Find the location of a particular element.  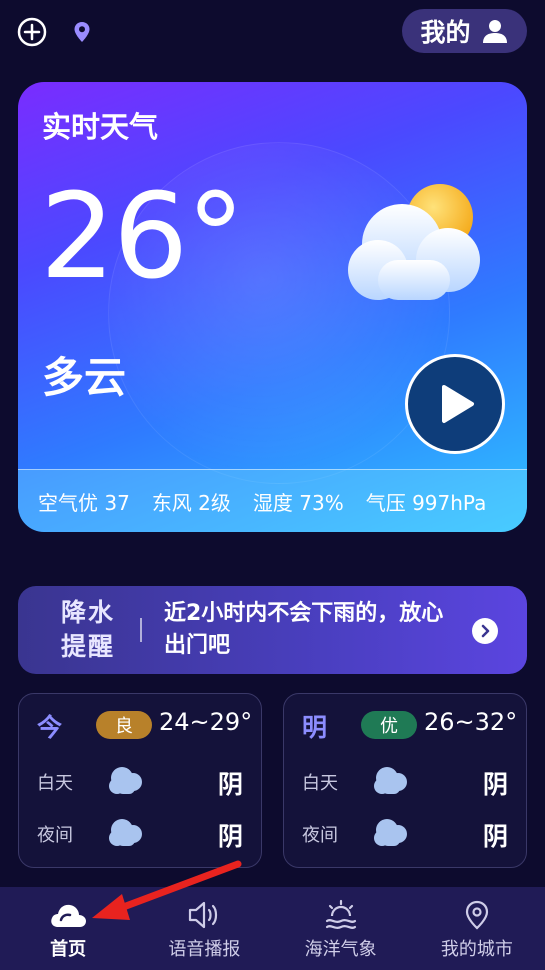

day-label: 明 is located at coordinates (315, 727).